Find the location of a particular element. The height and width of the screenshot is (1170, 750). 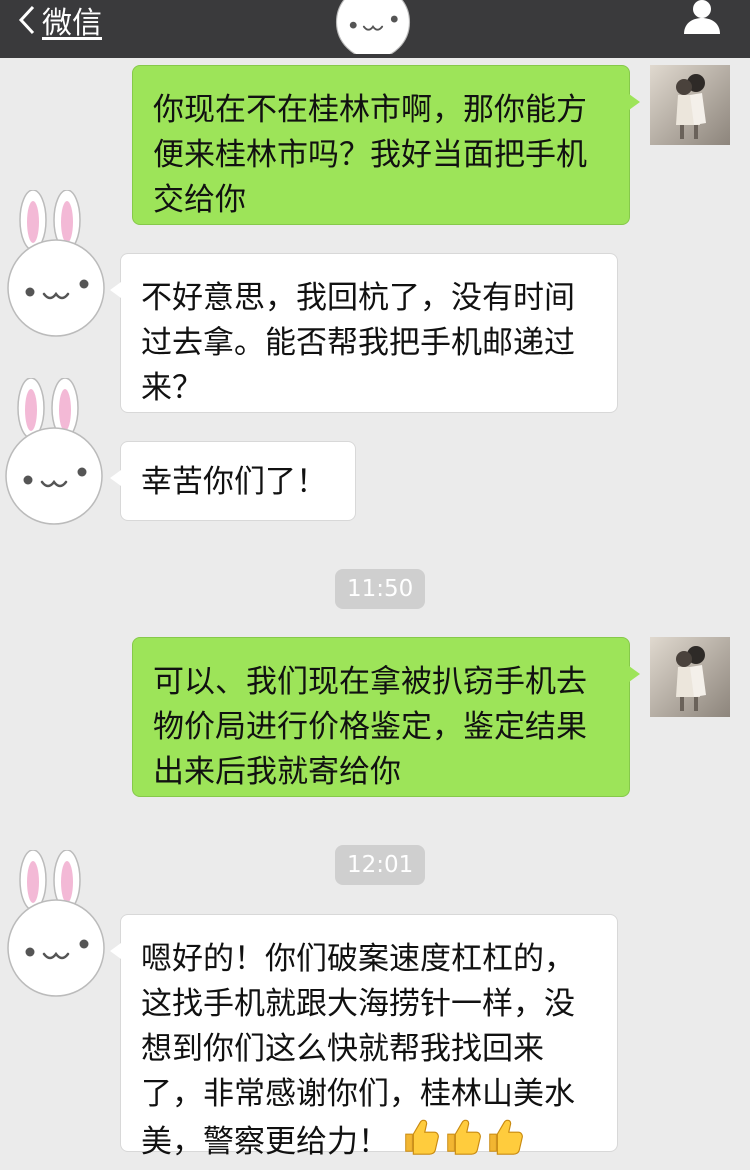

timestamp-text: 11:50 is located at coordinates (380, 589).